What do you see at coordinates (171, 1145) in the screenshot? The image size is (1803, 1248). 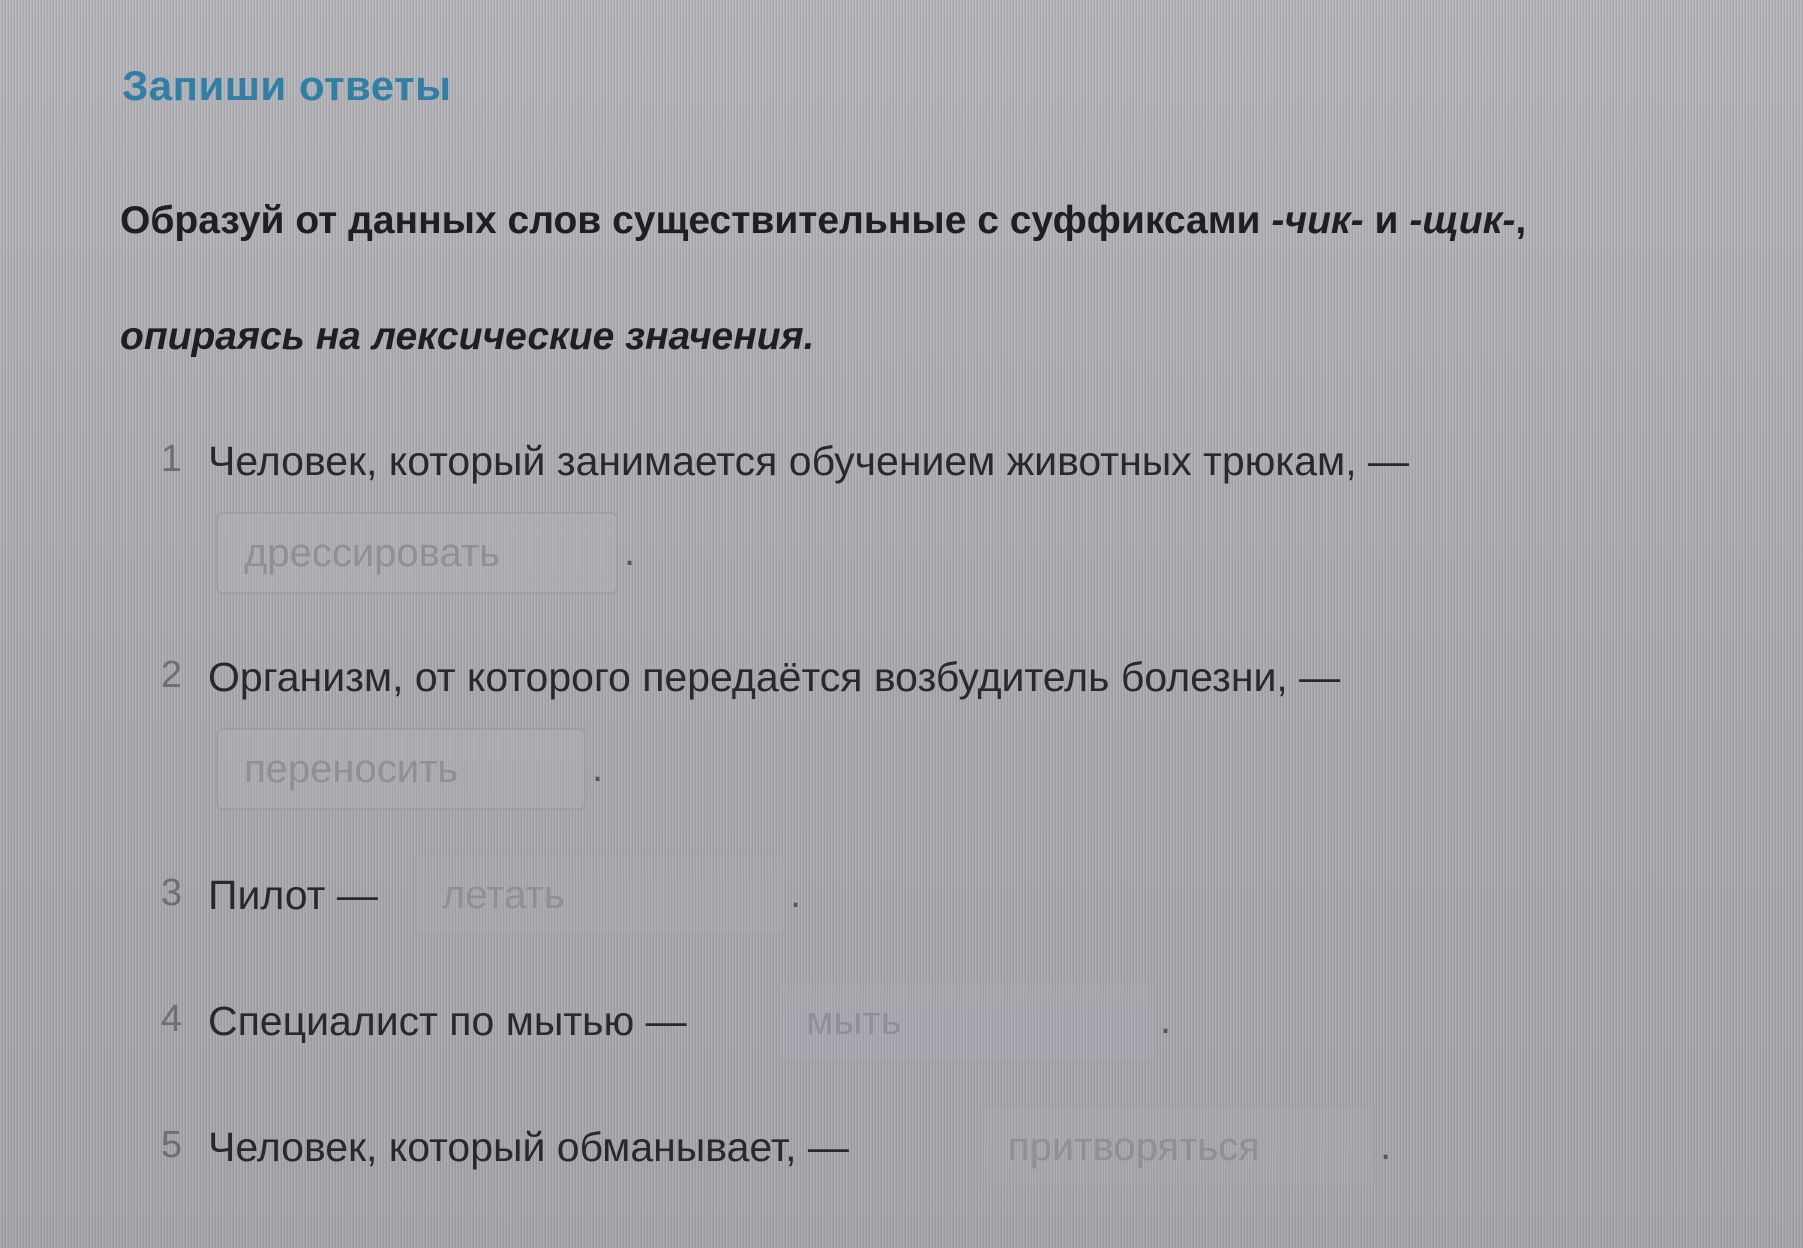 I see `item-number: 5` at bounding box center [171, 1145].